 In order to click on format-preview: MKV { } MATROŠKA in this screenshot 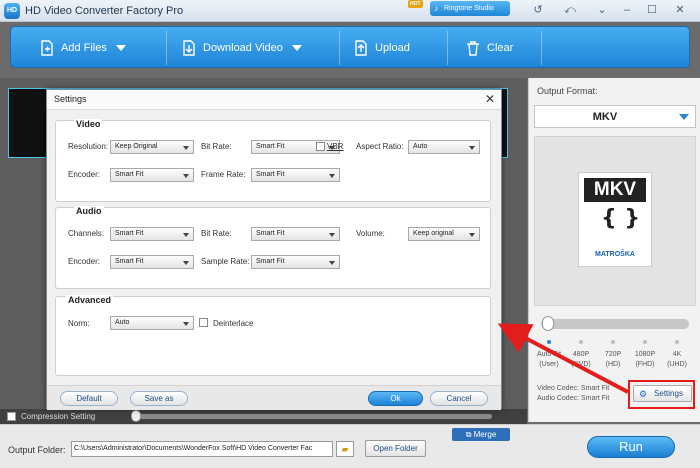, I will do `click(615, 221)`.